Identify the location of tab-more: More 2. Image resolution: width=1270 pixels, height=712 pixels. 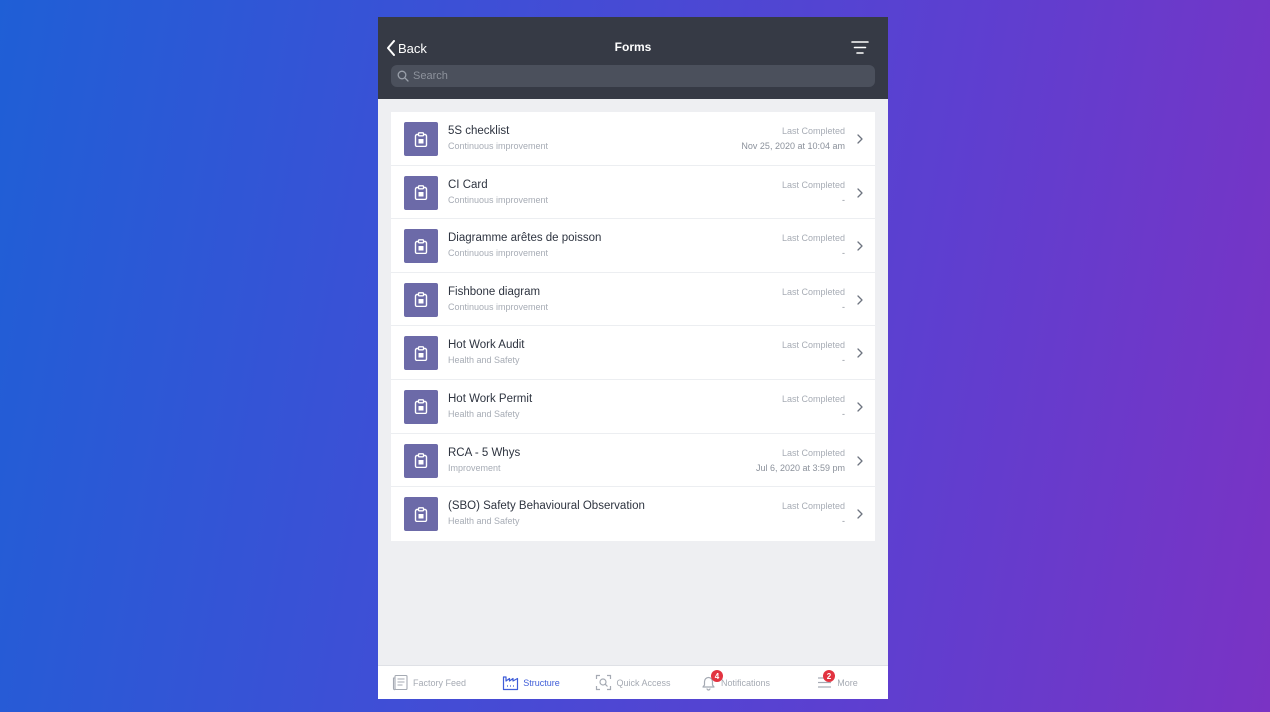
(837, 682).